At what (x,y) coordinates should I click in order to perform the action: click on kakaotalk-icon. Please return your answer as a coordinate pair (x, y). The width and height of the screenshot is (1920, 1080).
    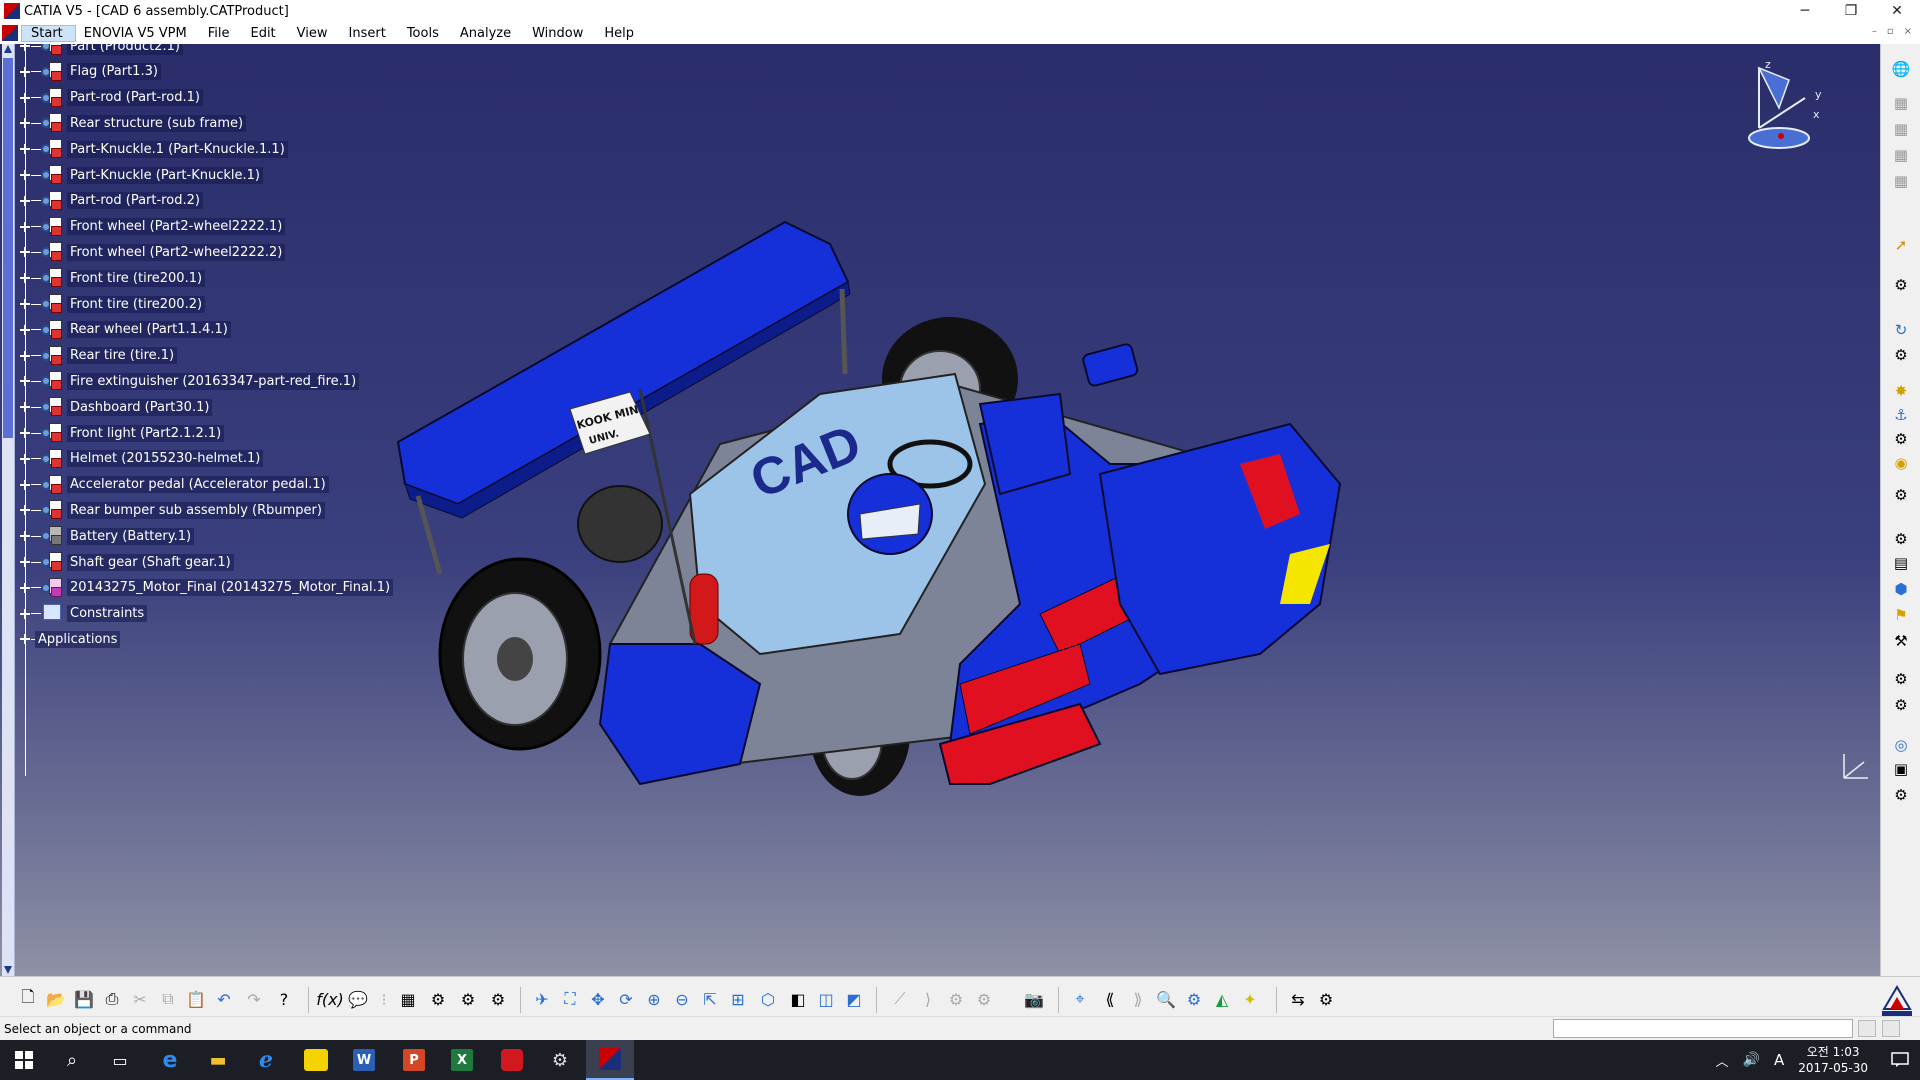
    Looking at the image, I should click on (316, 1060).